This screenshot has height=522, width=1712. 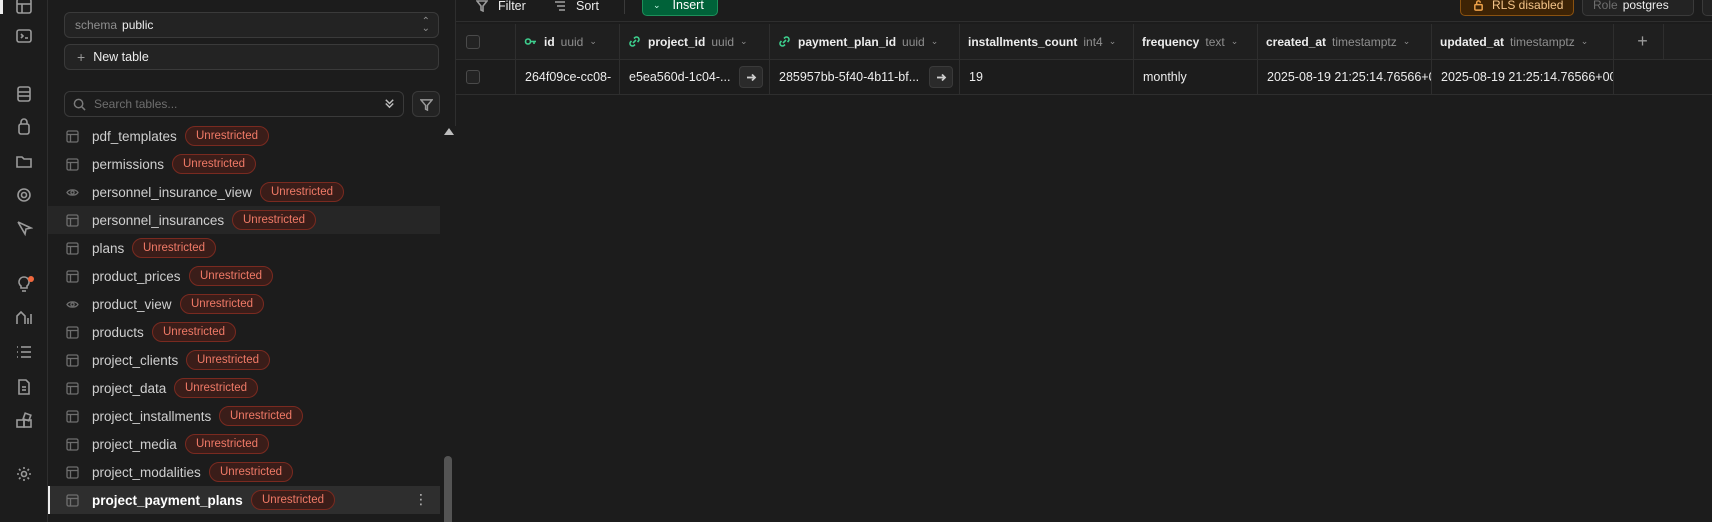 I want to click on schema-value: public, so click(x=138, y=25).